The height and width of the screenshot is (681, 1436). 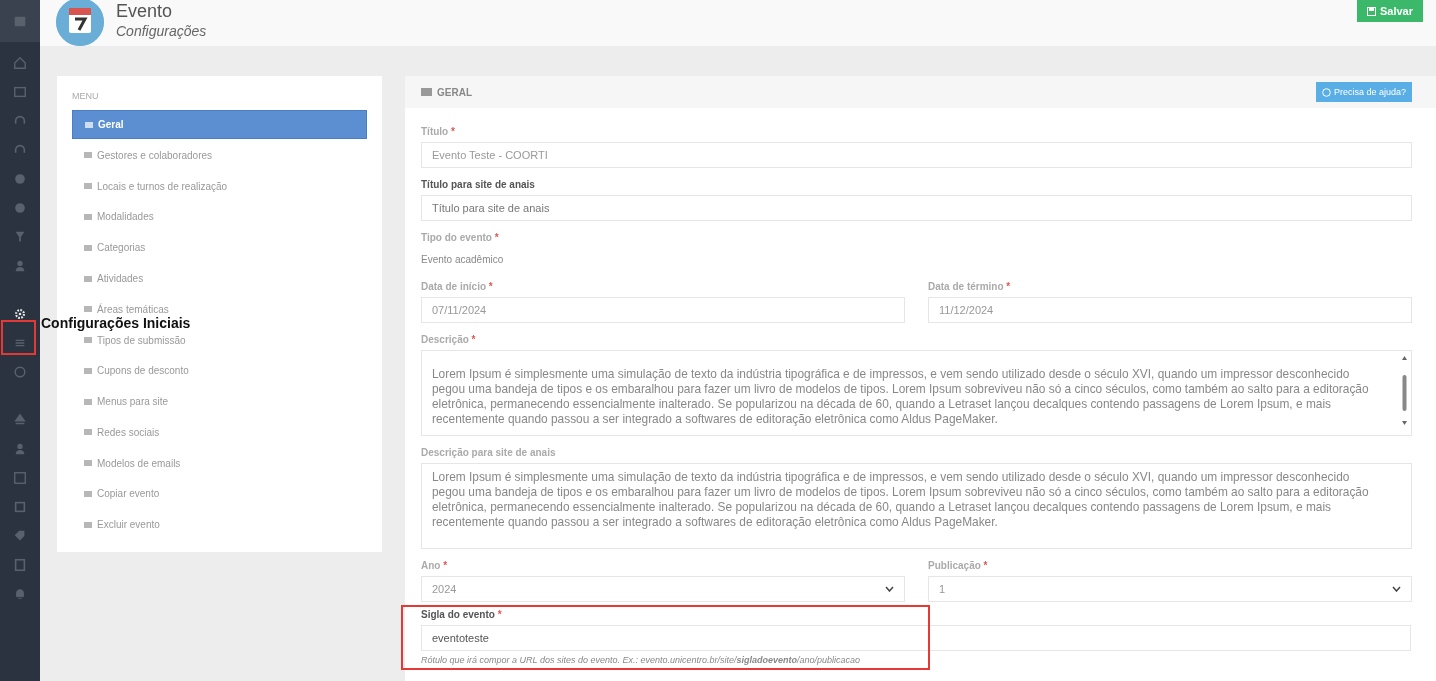 What do you see at coordinates (457, 287) in the screenshot?
I see `field-label: Data de início *` at bounding box center [457, 287].